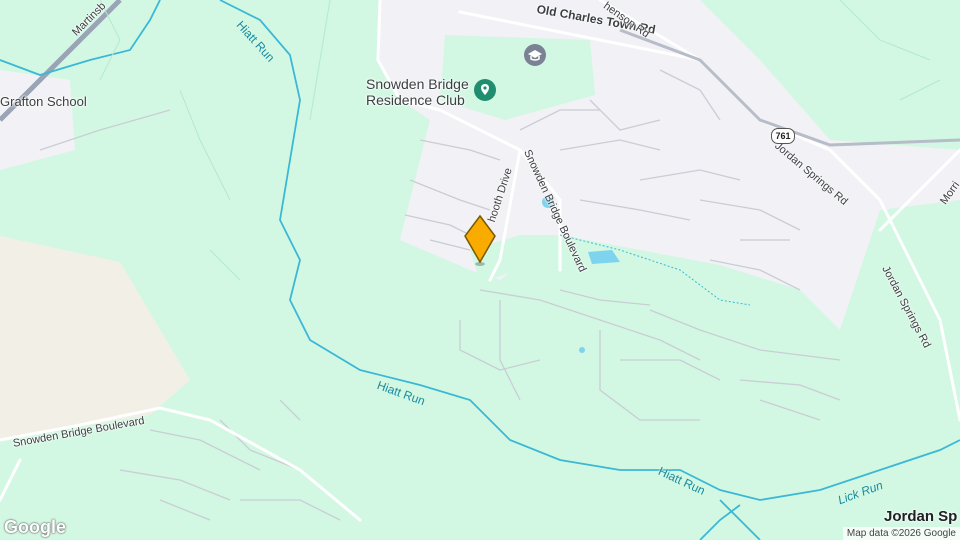 The image size is (960, 540). I want to click on route-shield-761: 761, so click(783, 136).